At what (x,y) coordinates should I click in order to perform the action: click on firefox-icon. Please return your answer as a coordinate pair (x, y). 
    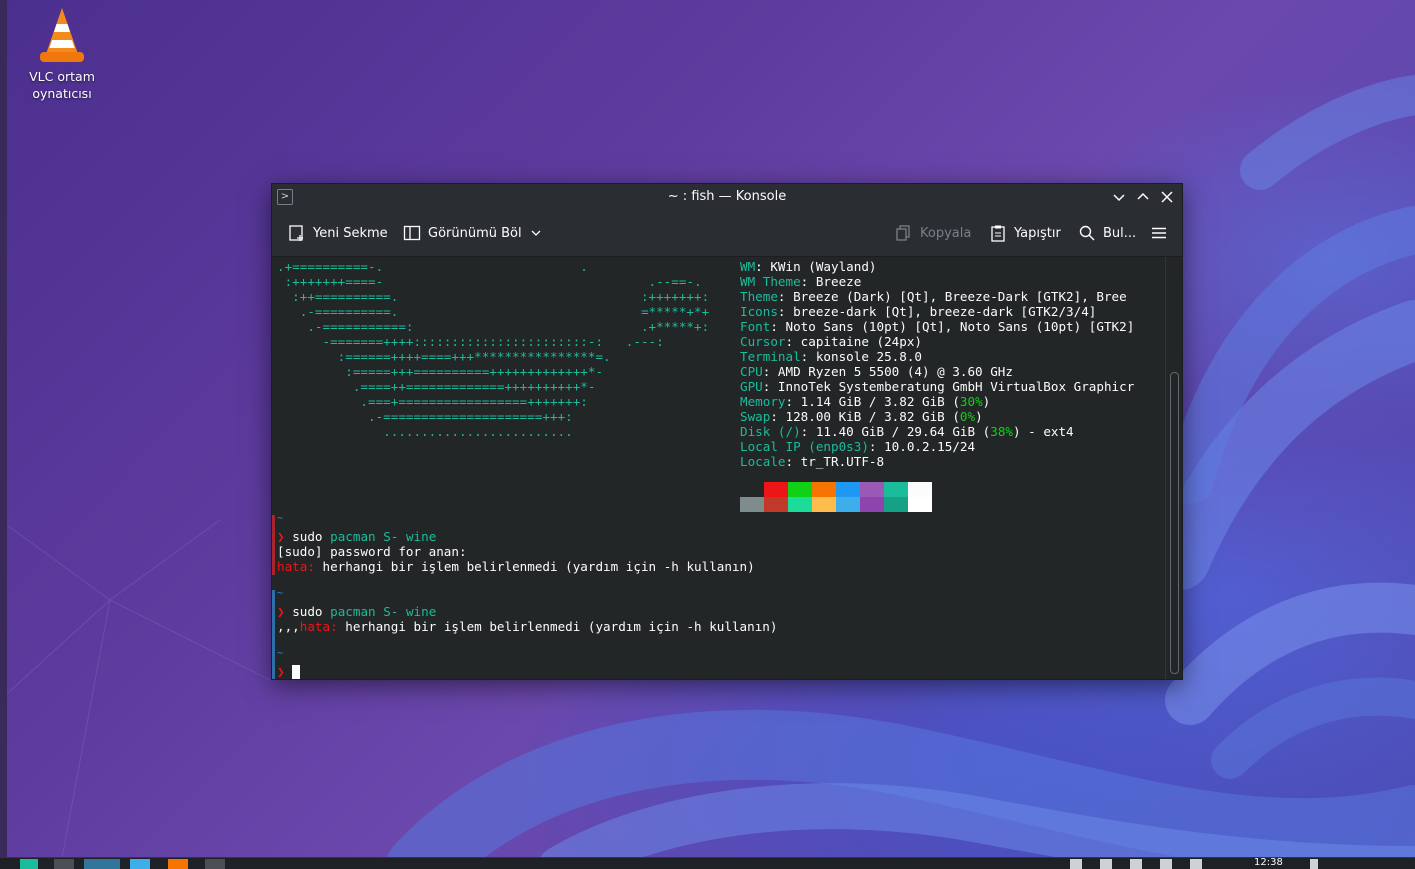
    Looking at the image, I should click on (178, 864).